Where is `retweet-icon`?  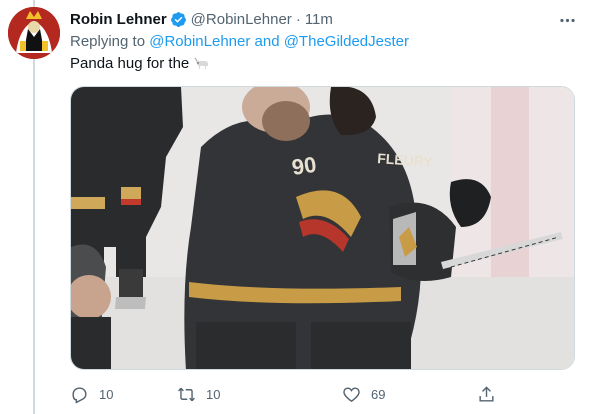
retweet-icon is located at coordinates (186, 394).